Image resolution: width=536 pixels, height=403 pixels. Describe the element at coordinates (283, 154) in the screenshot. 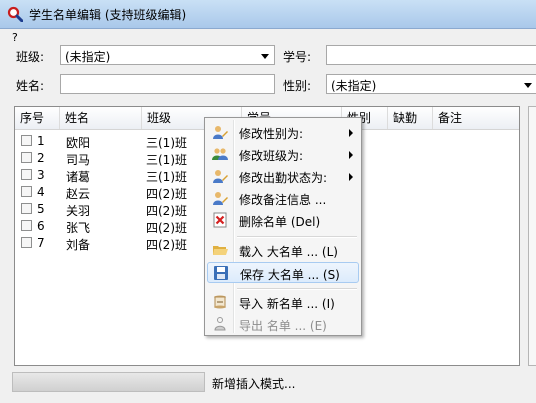

I see `menu-item-change-class: 修改班级为:` at that location.